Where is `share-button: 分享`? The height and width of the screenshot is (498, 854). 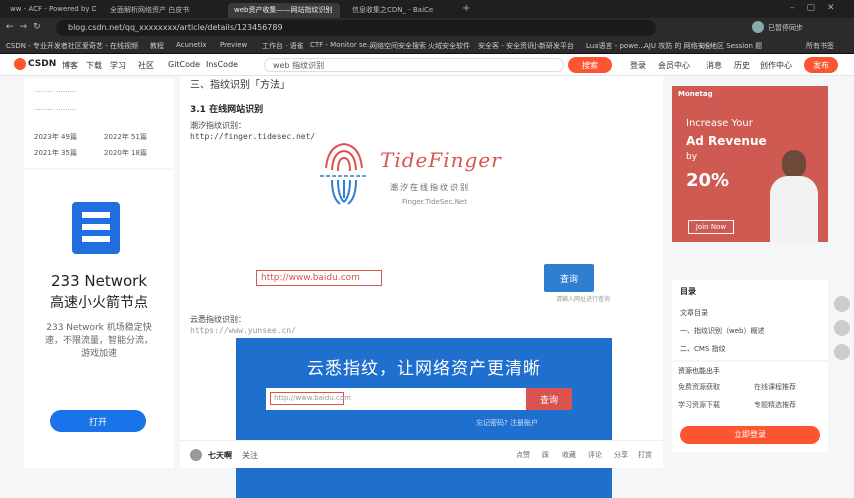 share-button: 分享 is located at coordinates (621, 455).